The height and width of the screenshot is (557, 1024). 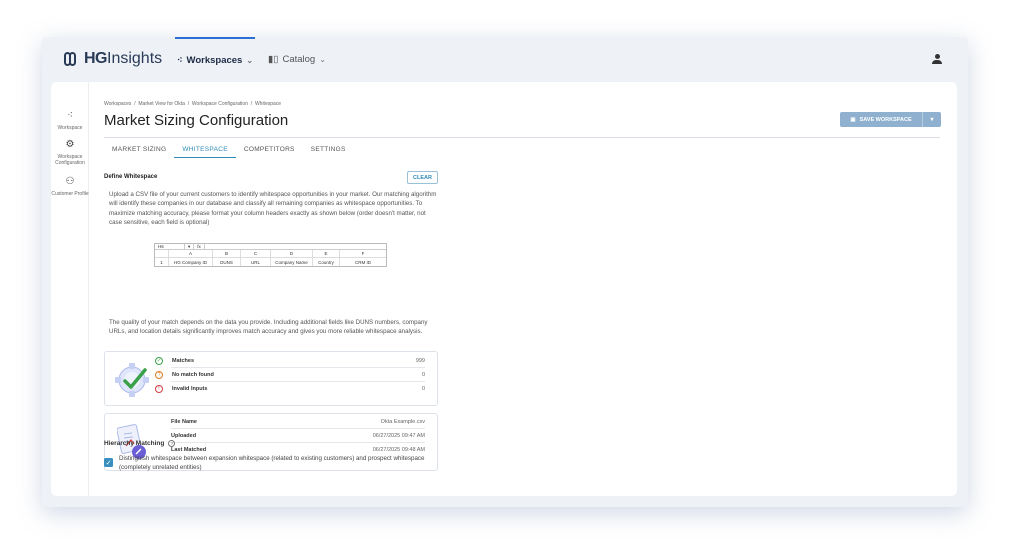 What do you see at coordinates (134, 443) in the screenshot?
I see `hierarchy-matching-label: Hierarchy Matching` at bounding box center [134, 443].